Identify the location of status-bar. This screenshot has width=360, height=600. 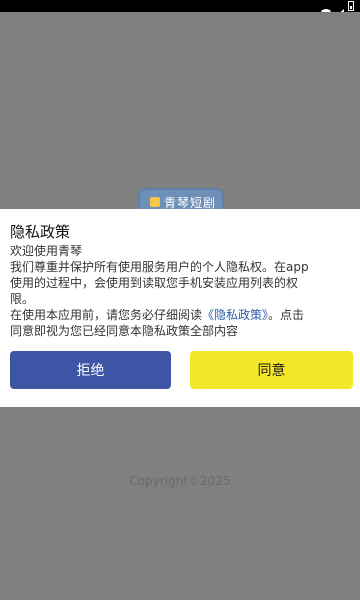
(180, 8).